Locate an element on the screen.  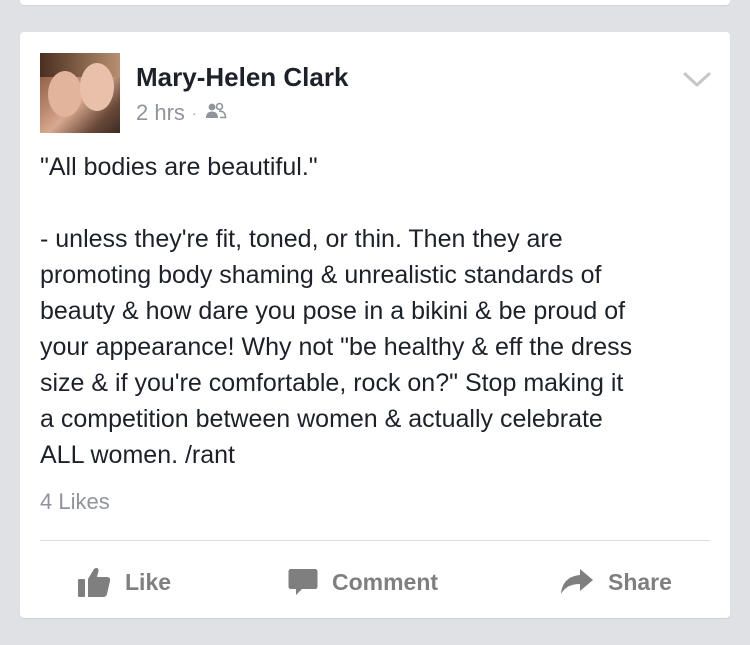
likes-count: 4 Likes is located at coordinates (75, 502).